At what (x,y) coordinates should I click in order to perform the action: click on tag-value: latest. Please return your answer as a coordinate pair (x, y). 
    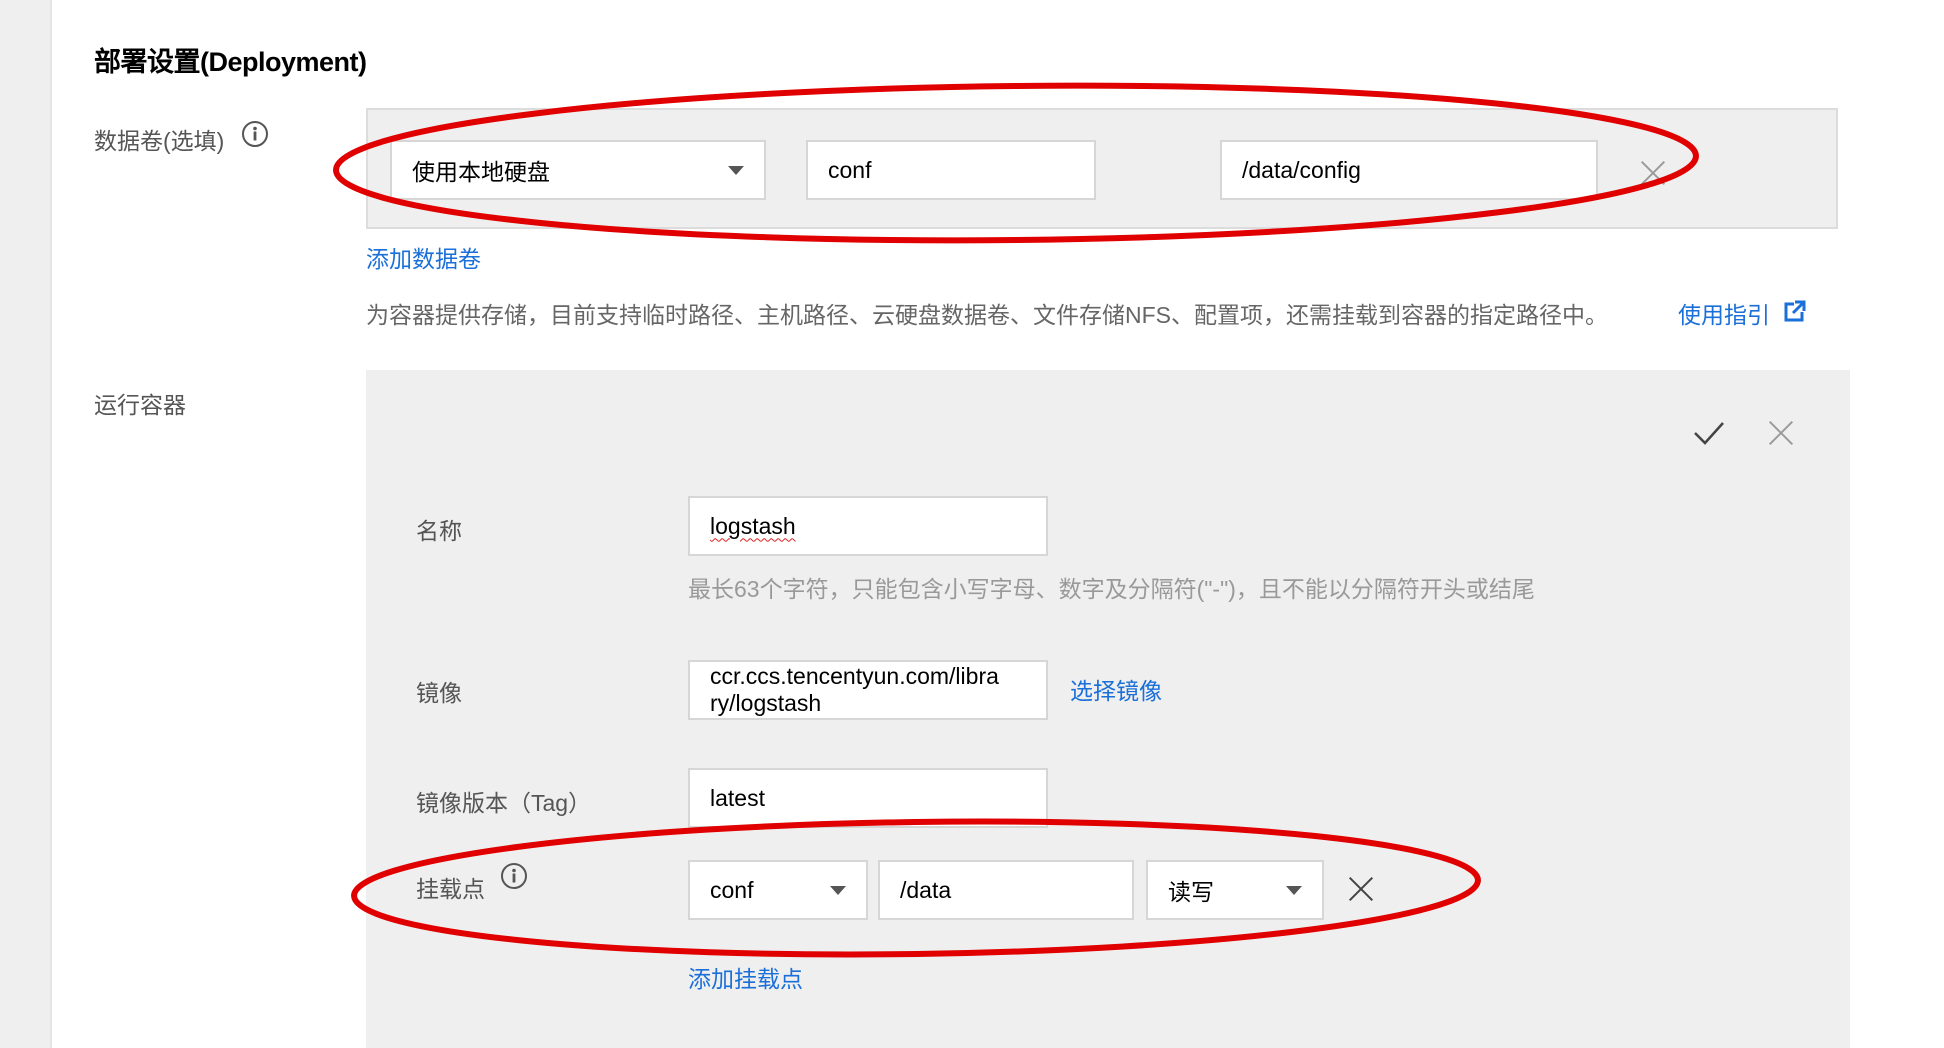
    Looking at the image, I should click on (737, 797).